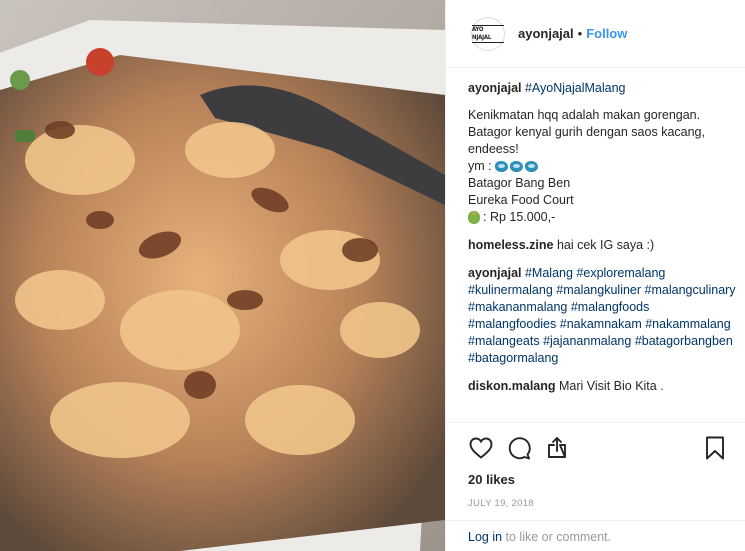  I want to click on caption-line: endeess!, so click(493, 149).